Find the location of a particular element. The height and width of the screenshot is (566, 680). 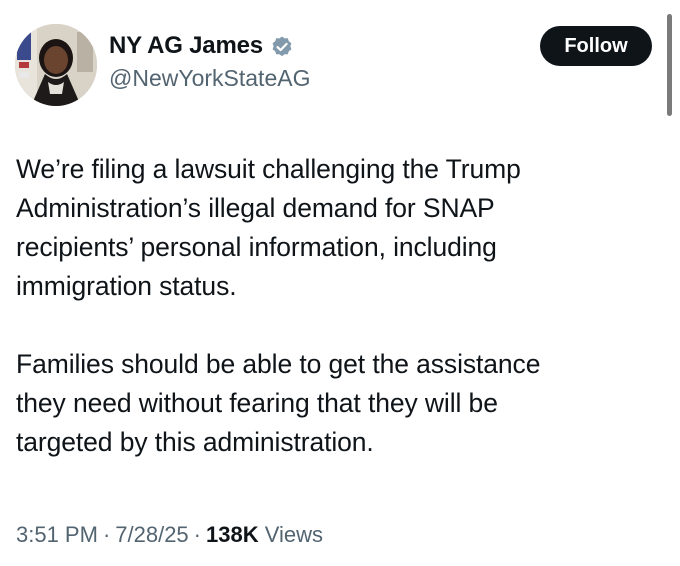

views-count: 138K is located at coordinates (232, 534).